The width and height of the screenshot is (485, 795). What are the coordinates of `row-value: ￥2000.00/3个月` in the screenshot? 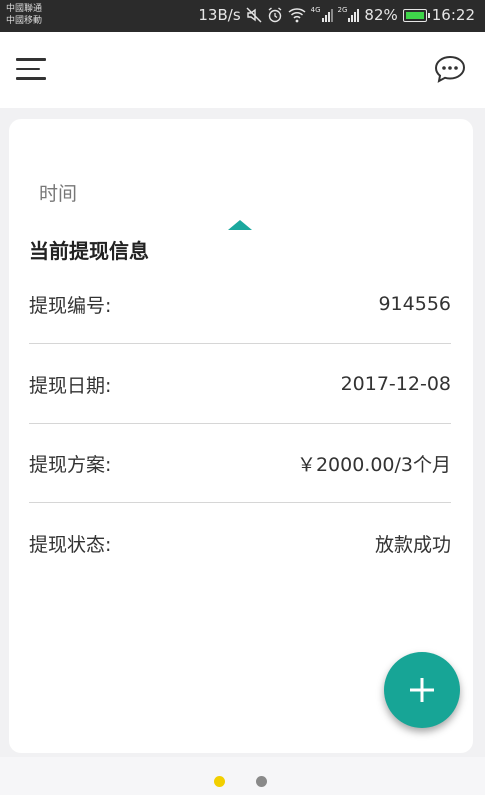 It's located at (373, 464).